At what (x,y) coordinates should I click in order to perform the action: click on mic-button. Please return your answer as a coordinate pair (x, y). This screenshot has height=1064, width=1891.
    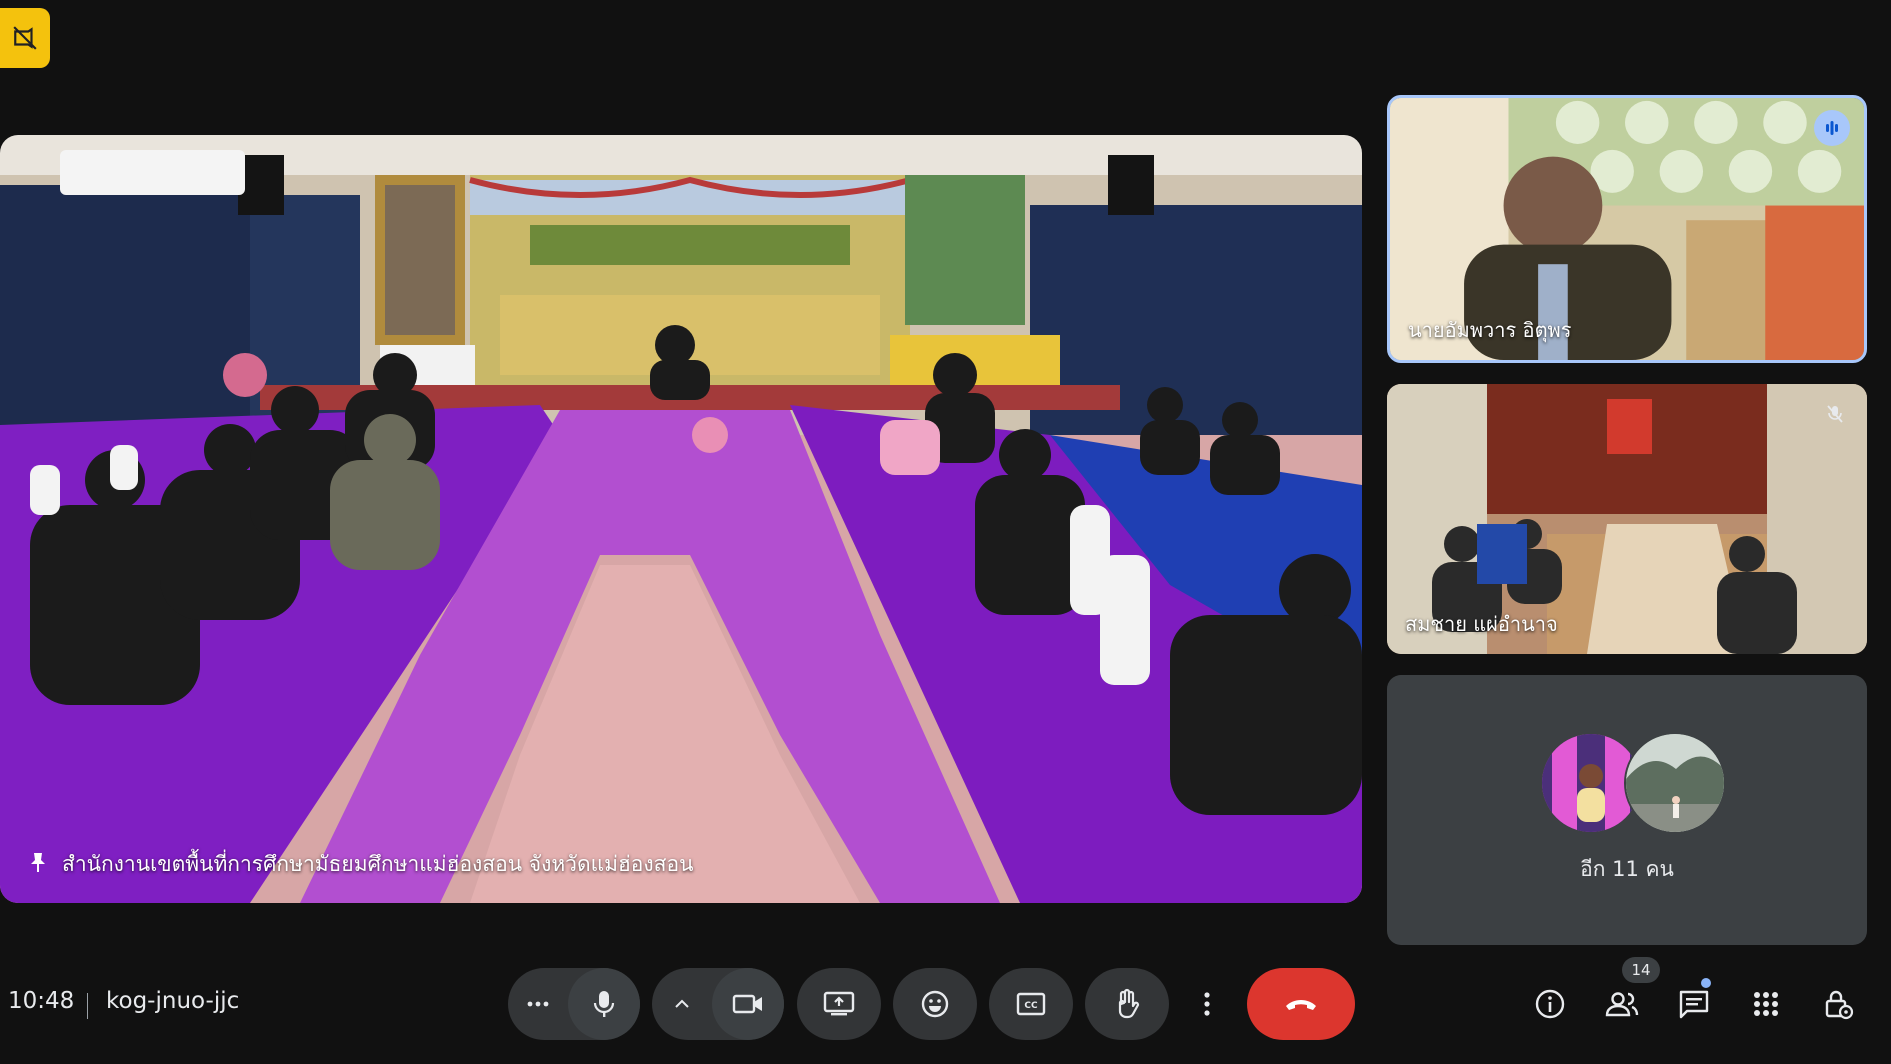
    Looking at the image, I should click on (604, 1004).